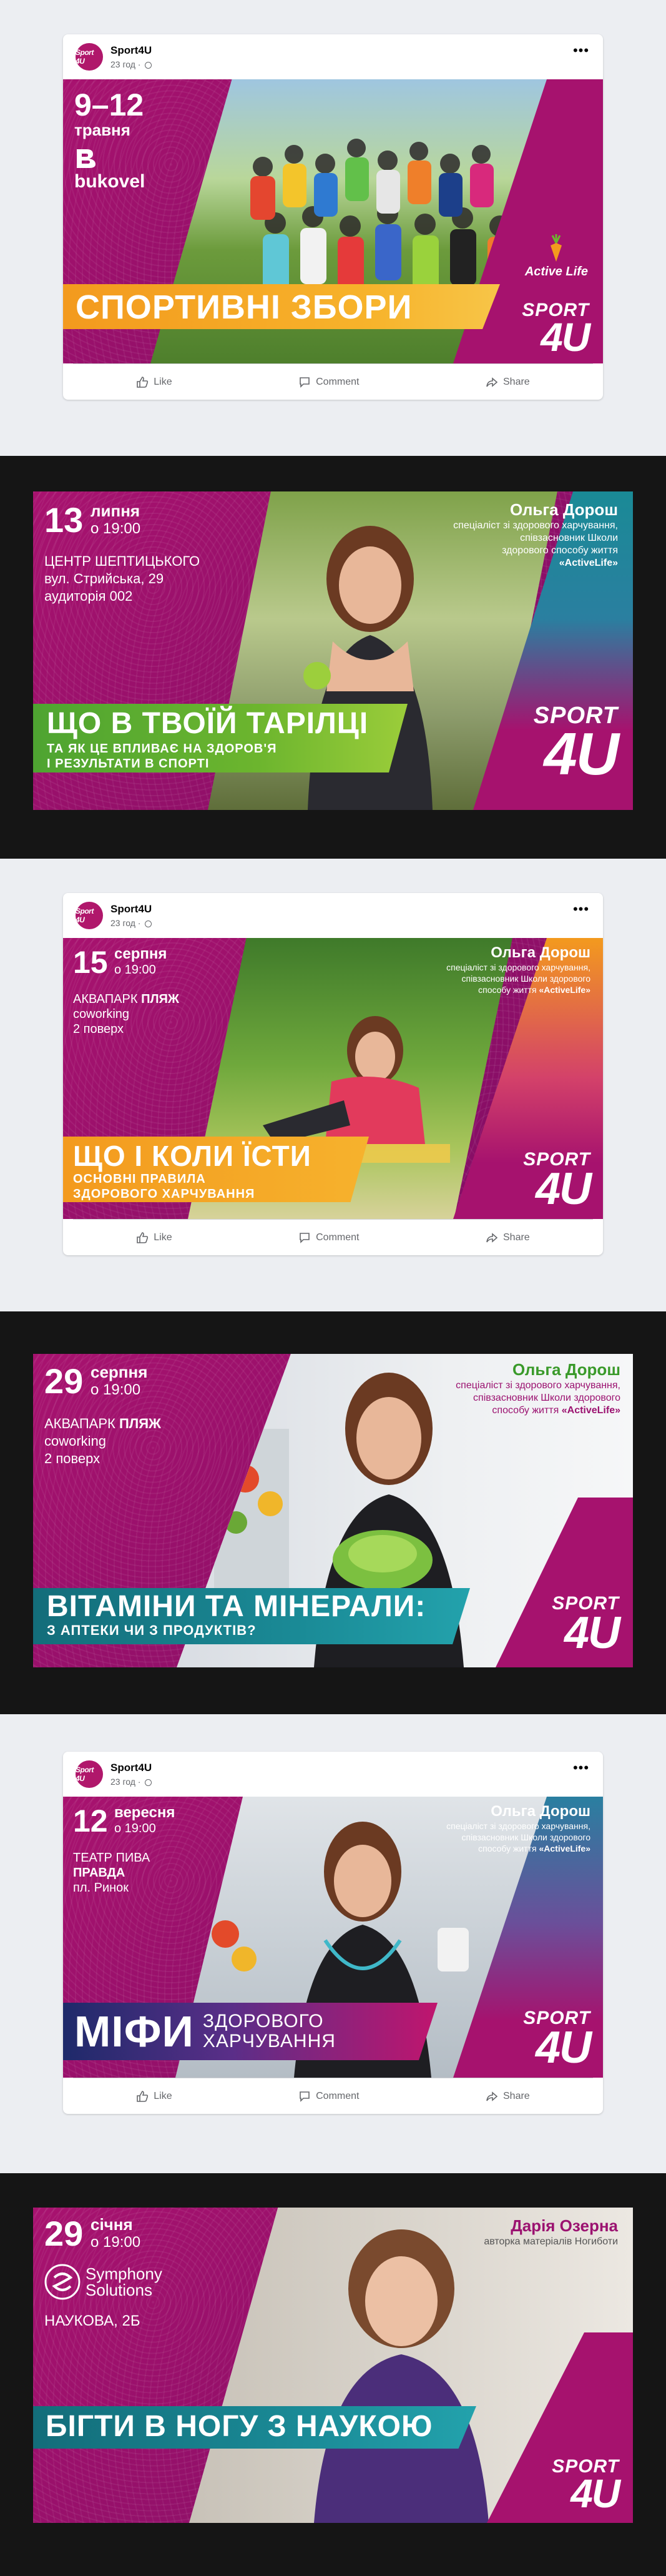 Image resolution: width=666 pixels, height=2576 pixels. What do you see at coordinates (556, 248) in the screenshot?
I see `carrot-icon` at bounding box center [556, 248].